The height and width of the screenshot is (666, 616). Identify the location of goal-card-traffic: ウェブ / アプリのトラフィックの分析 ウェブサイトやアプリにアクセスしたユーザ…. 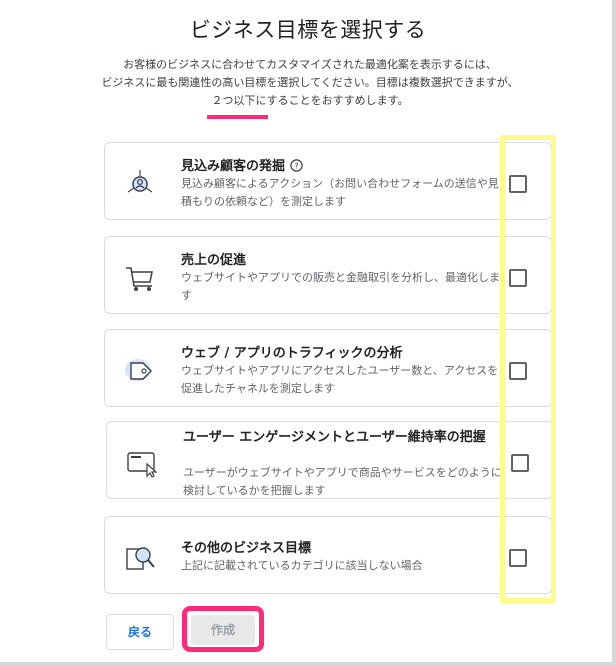
(328, 368).